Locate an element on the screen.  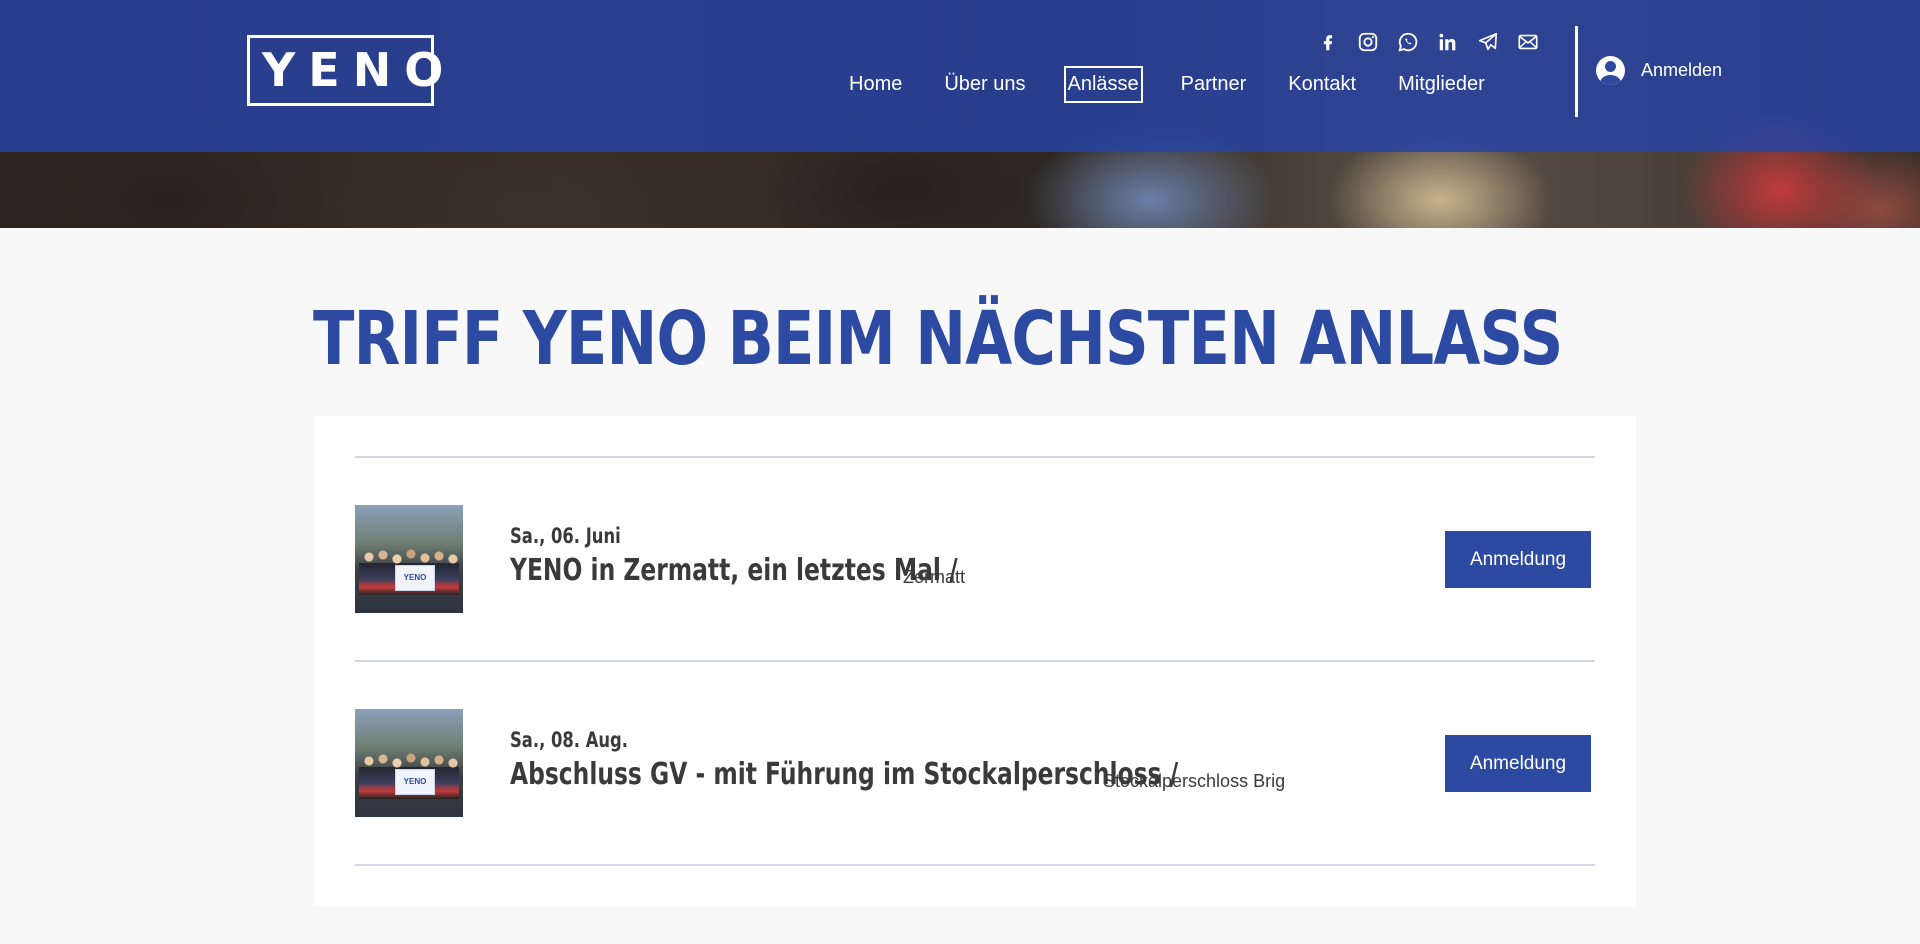
linkedin-icon is located at coordinates (1448, 42).